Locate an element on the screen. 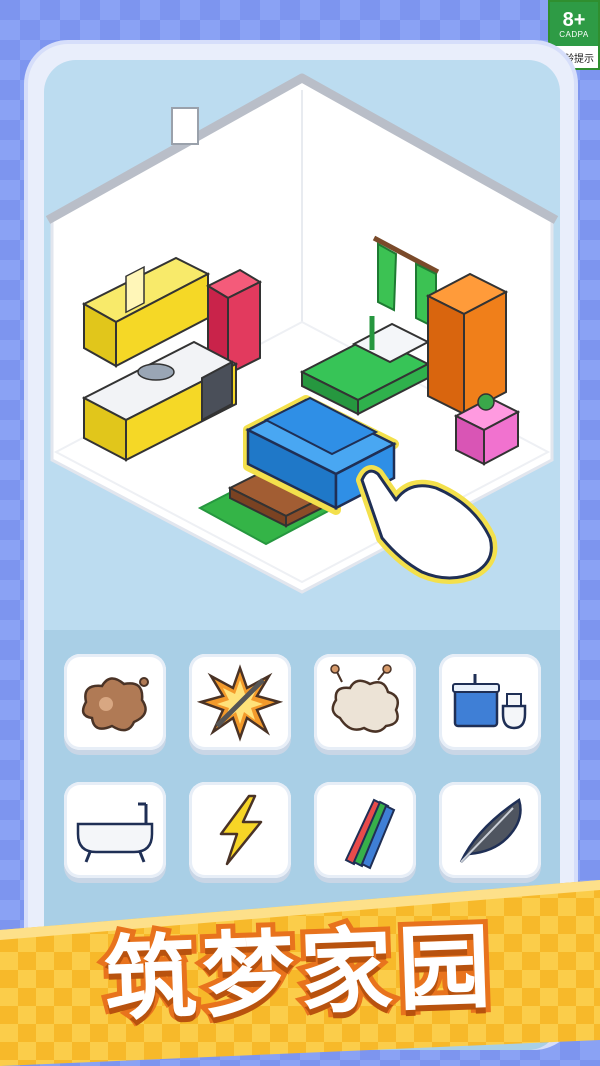 This screenshot has width=600, height=1066. tool-feather is located at coordinates (490, 830).